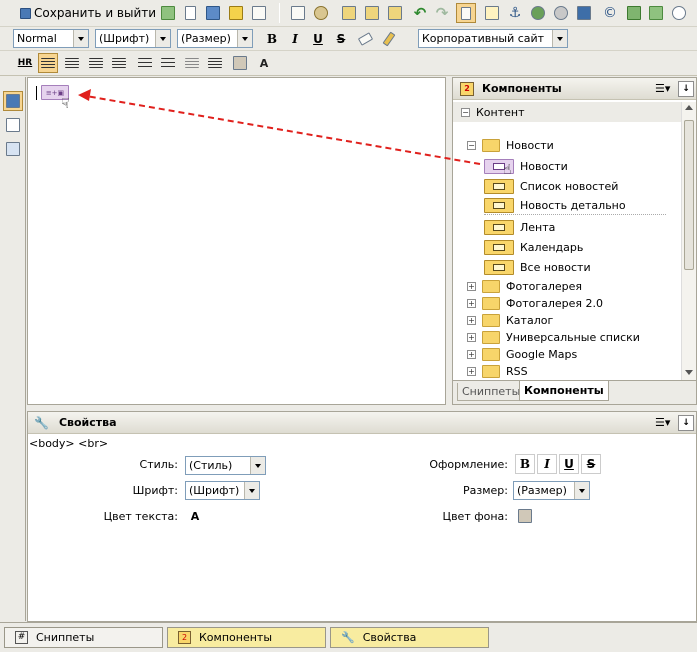  What do you see at coordinates (184, 637) in the screenshot?
I see `components-icon: 2` at bounding box center [184, 637].